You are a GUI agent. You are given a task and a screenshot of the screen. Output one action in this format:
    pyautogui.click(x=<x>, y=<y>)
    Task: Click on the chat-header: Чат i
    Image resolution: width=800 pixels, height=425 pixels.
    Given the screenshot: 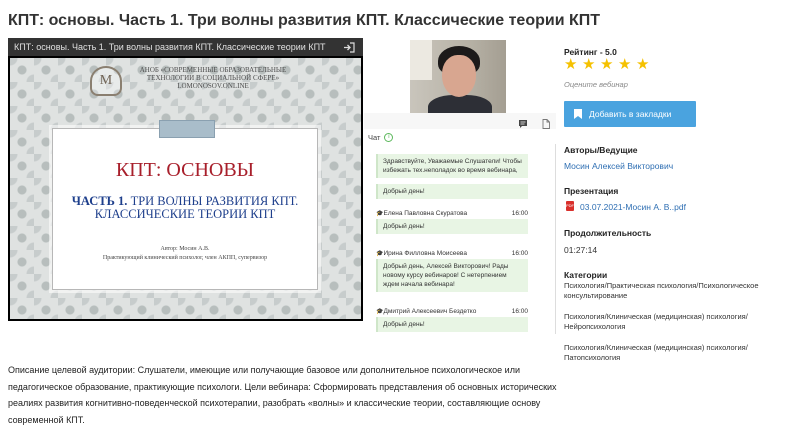 What is the action you would take?
    pyautogui.click(x=460, y=137)
    